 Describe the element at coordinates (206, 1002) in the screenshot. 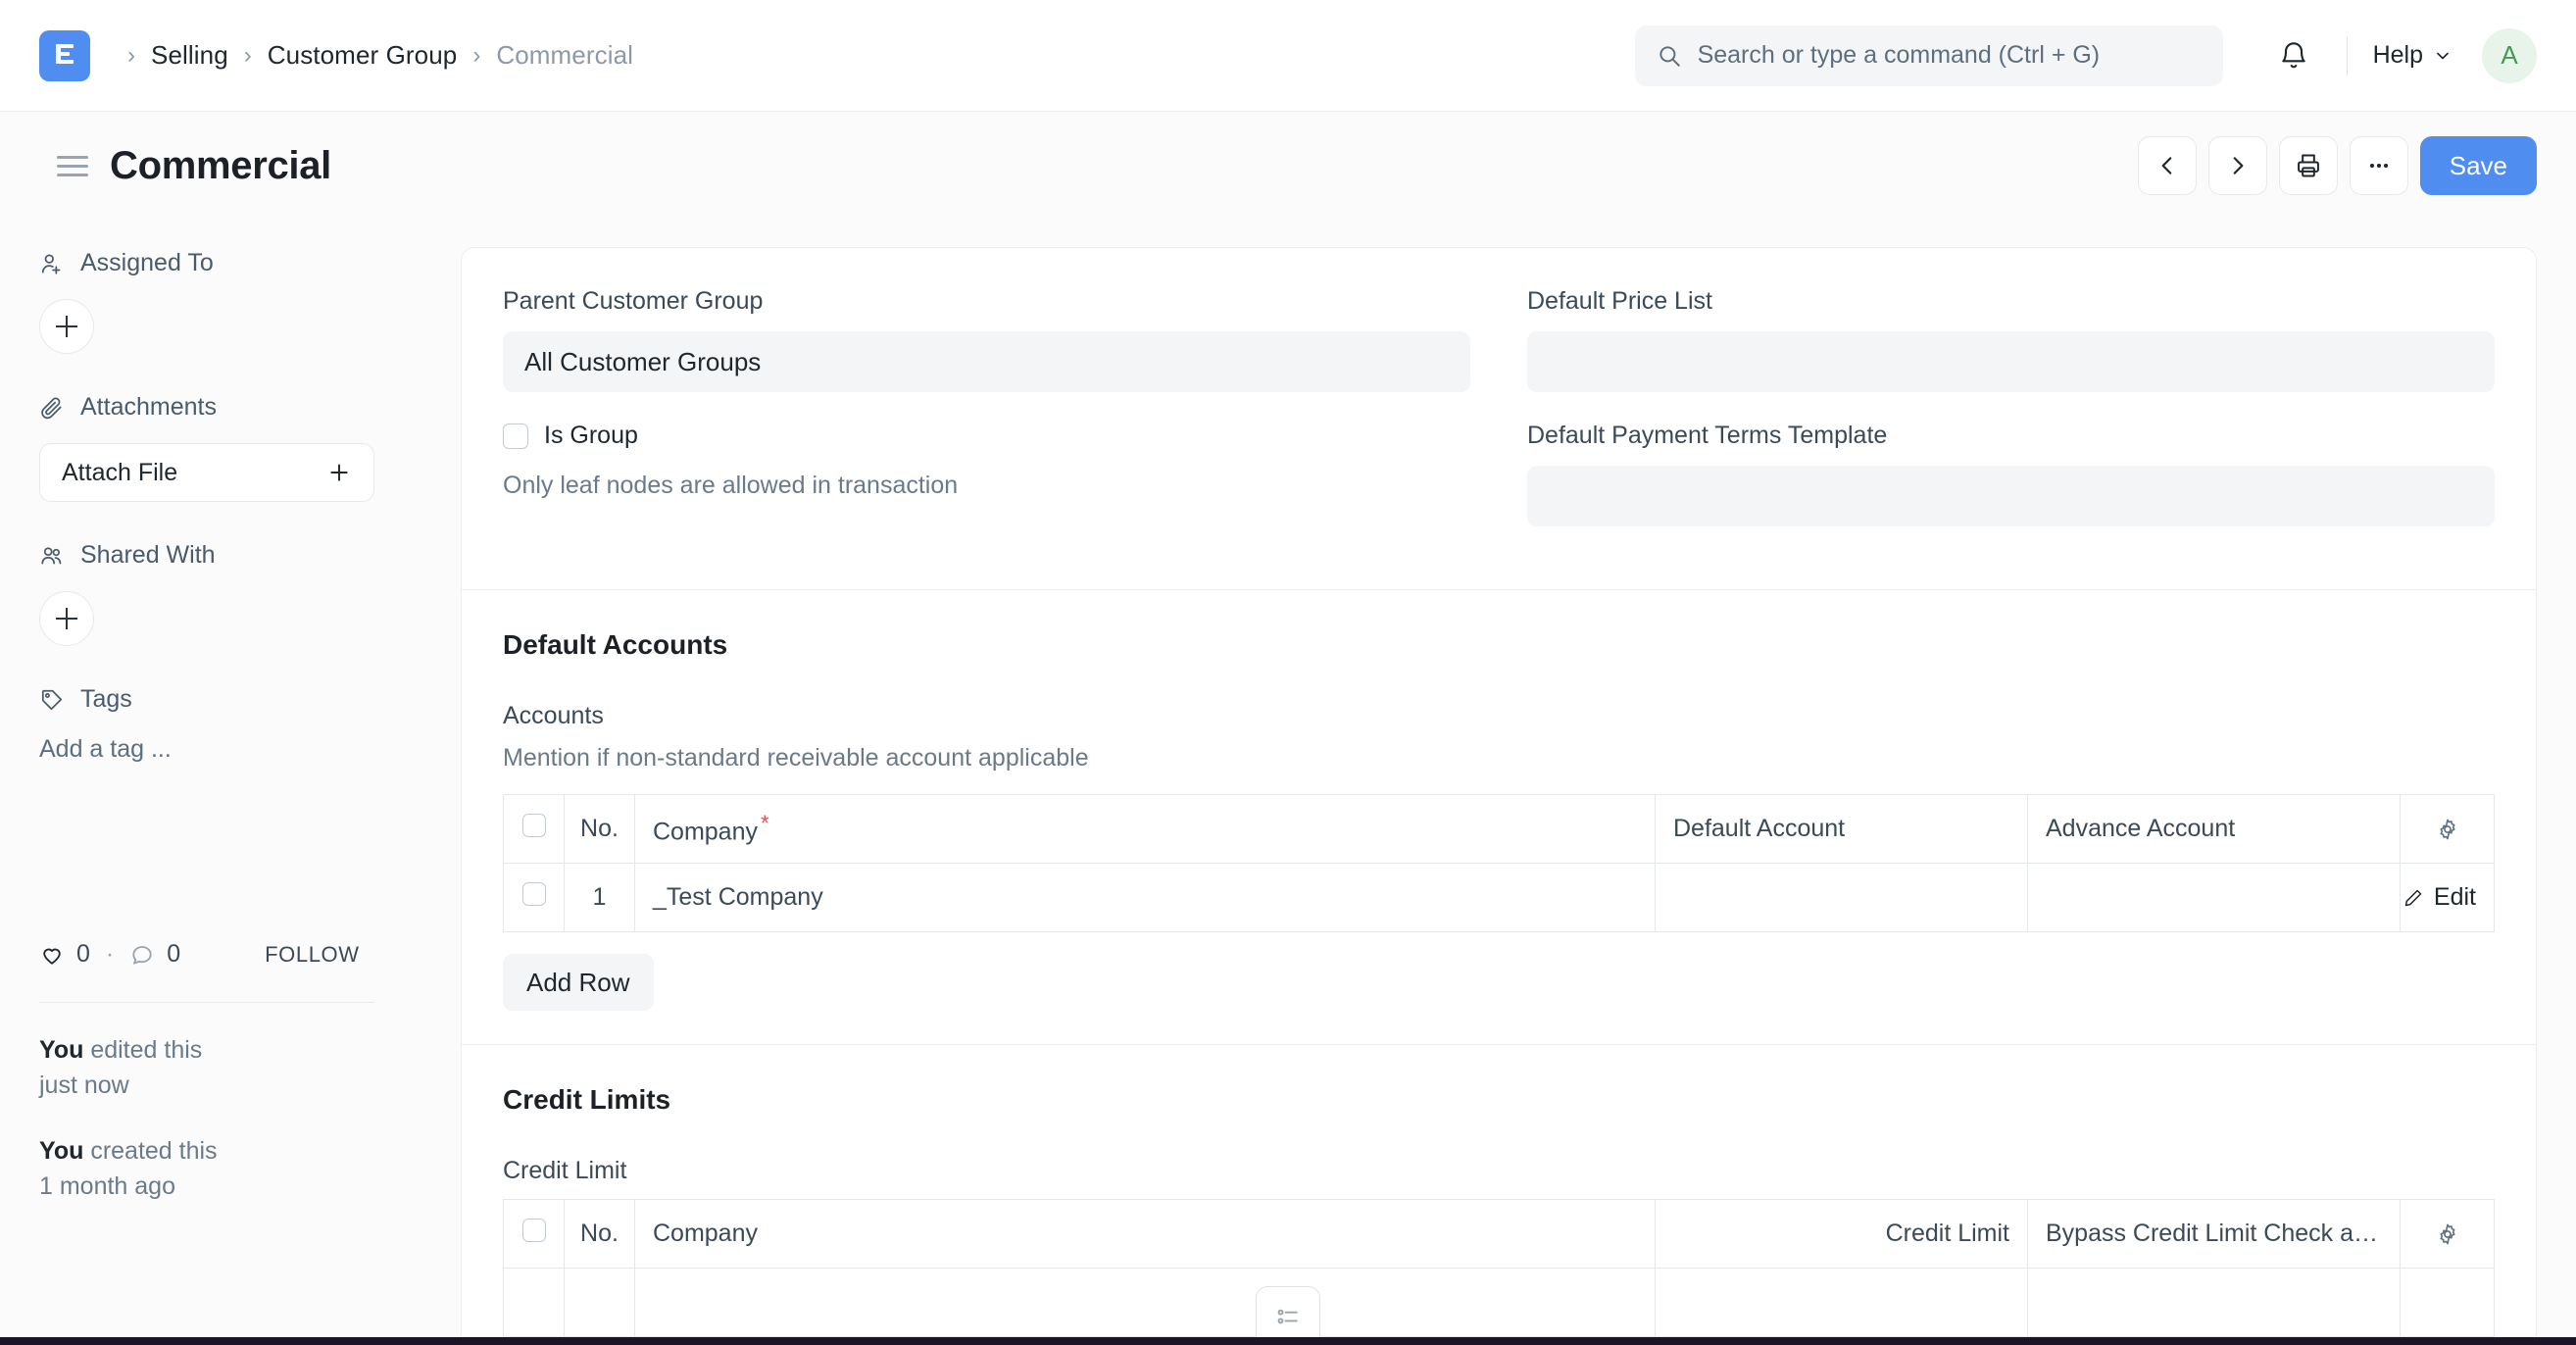

I see `sidebar-divider` at that location.